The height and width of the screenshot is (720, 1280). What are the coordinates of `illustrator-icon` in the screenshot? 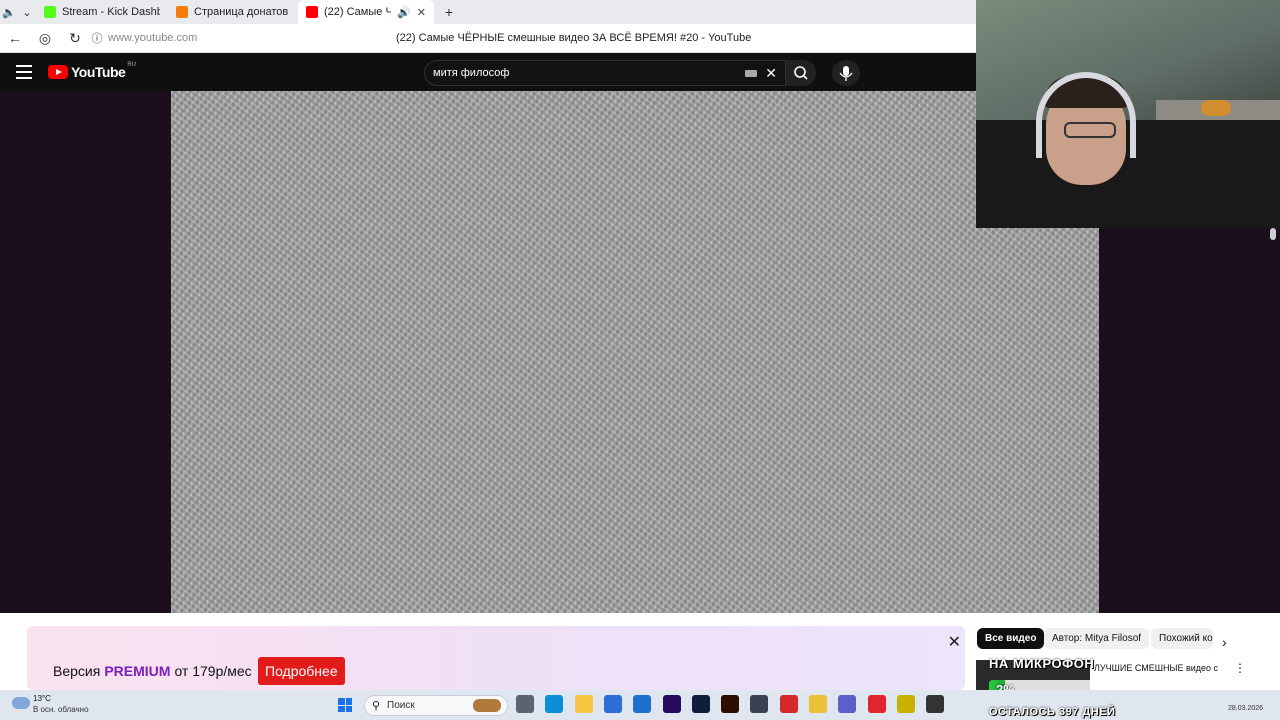 It's located at (730, 704).